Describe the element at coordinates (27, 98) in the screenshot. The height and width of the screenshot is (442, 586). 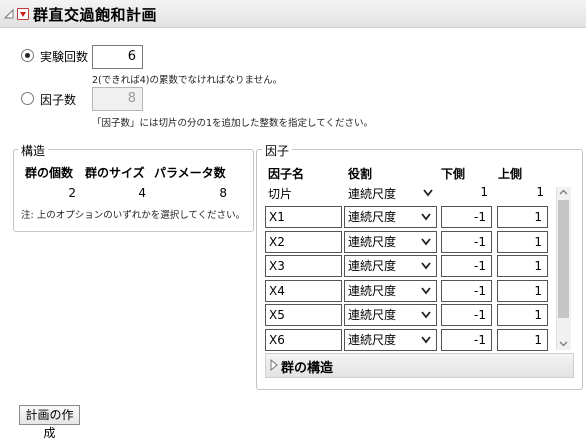
I see `factors-radio` at that location.